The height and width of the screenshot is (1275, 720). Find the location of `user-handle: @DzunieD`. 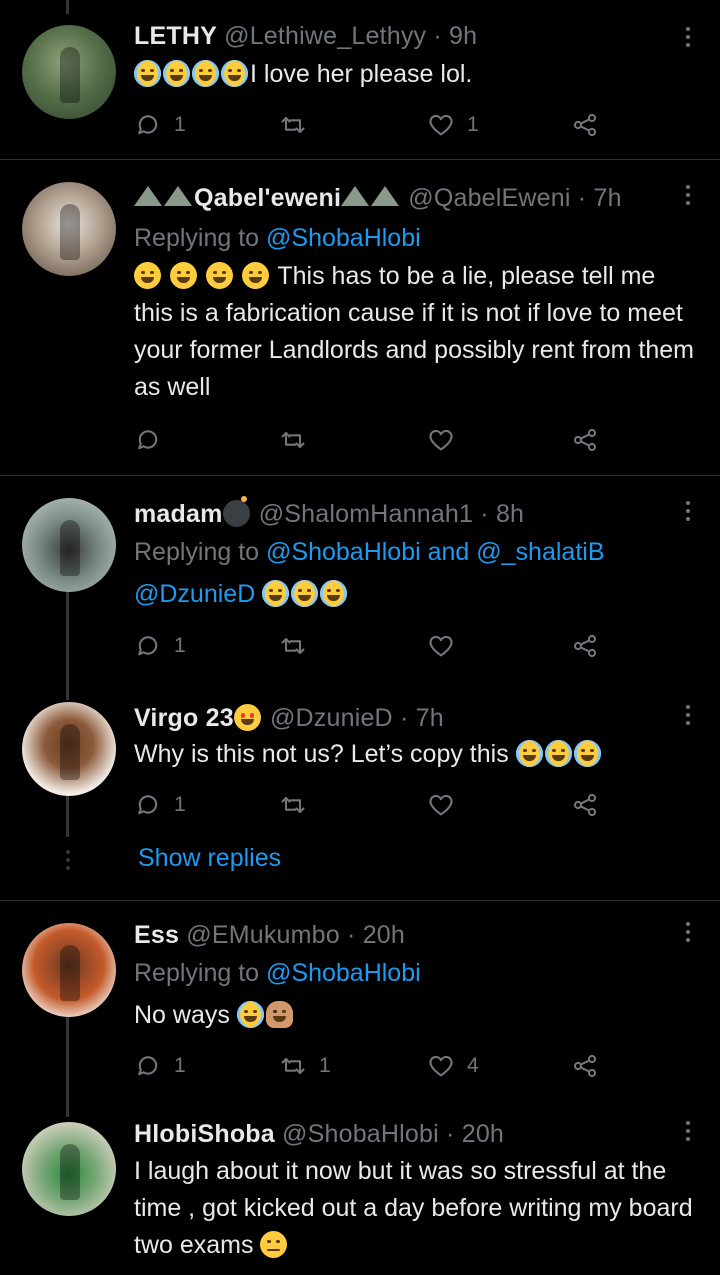

user-handle: @DzunieD is located at coordinates (331, 718).